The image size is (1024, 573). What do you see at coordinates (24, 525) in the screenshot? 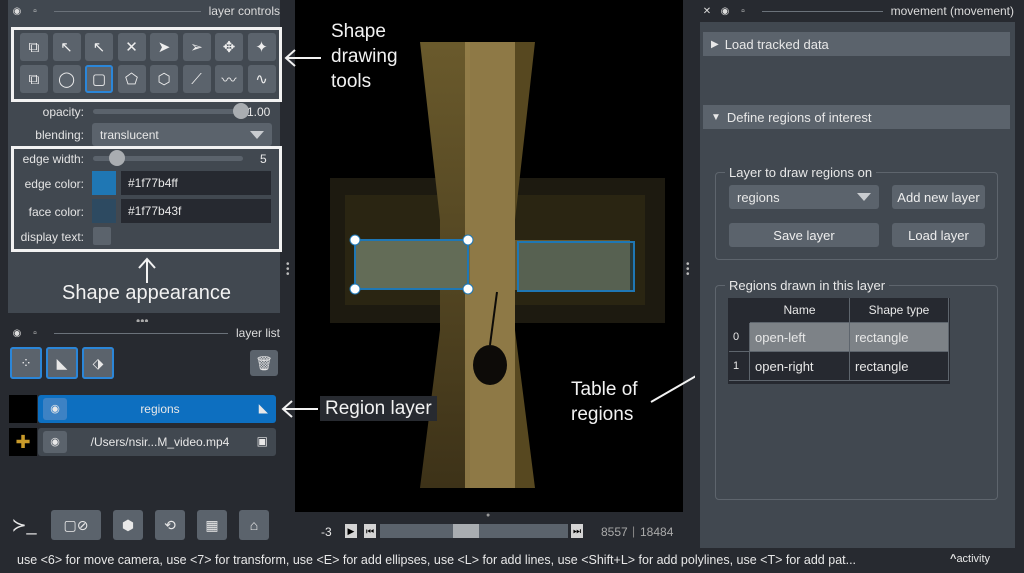
I see `console-button: ≻_` at bounding box center [24, 525].